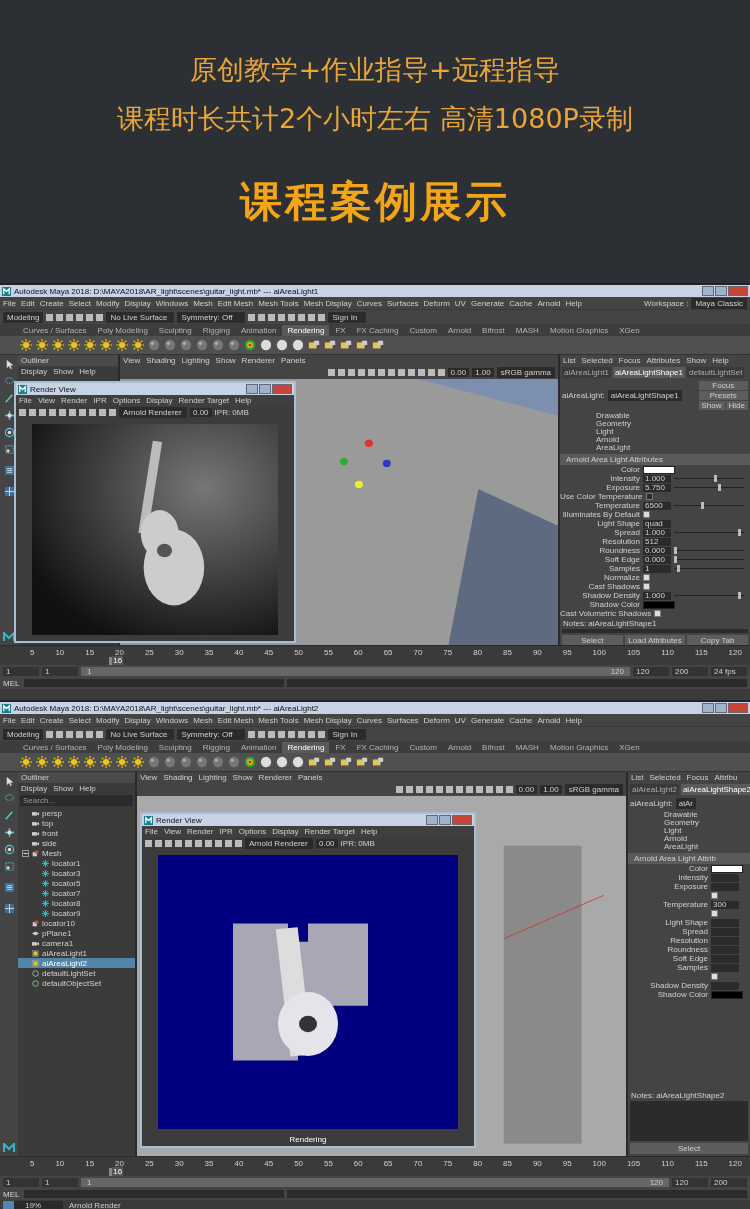 Image resolution: width=750 pixels, height=1209 pixels. I want to click on outliner-item: locator8, so click(76, 903).